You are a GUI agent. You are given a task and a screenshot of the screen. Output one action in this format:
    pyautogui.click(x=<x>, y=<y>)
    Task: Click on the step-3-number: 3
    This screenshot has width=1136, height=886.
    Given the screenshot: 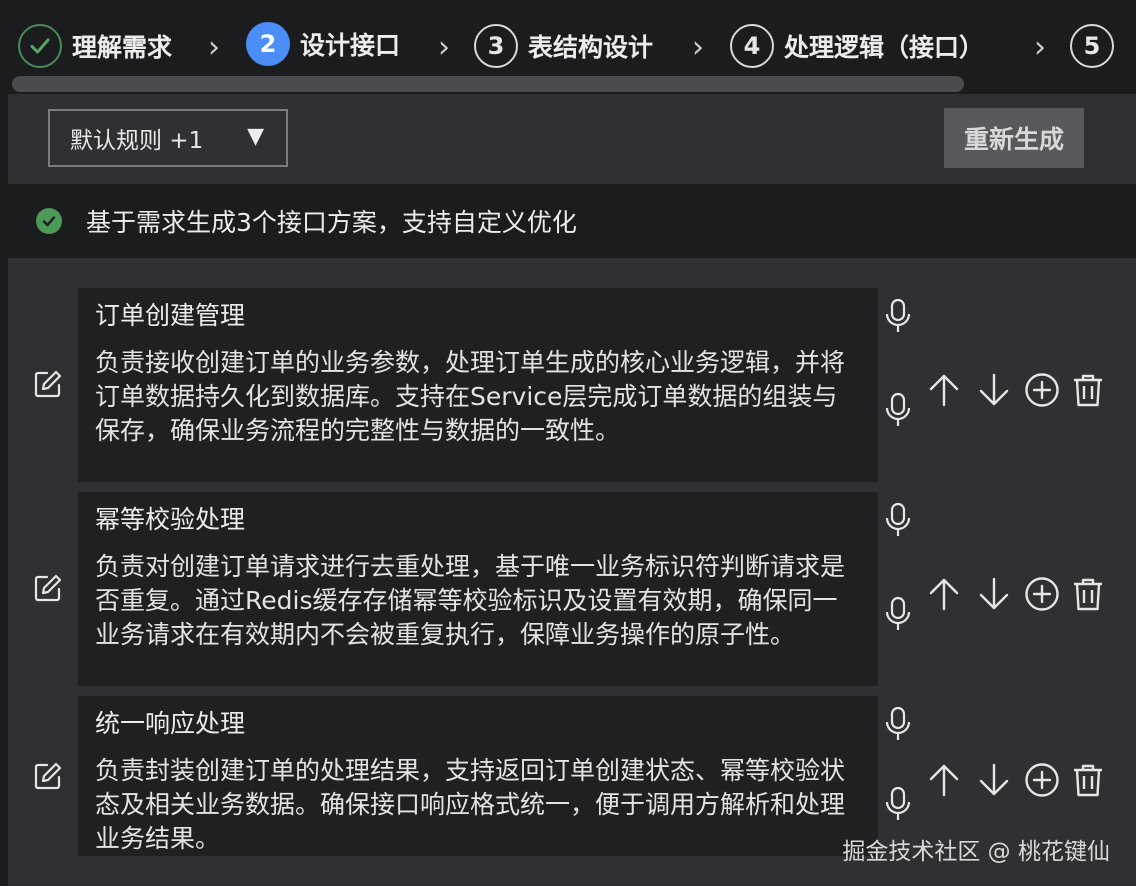 What is the action you would take?
    pyautogui.click(x=496, y=46)
    